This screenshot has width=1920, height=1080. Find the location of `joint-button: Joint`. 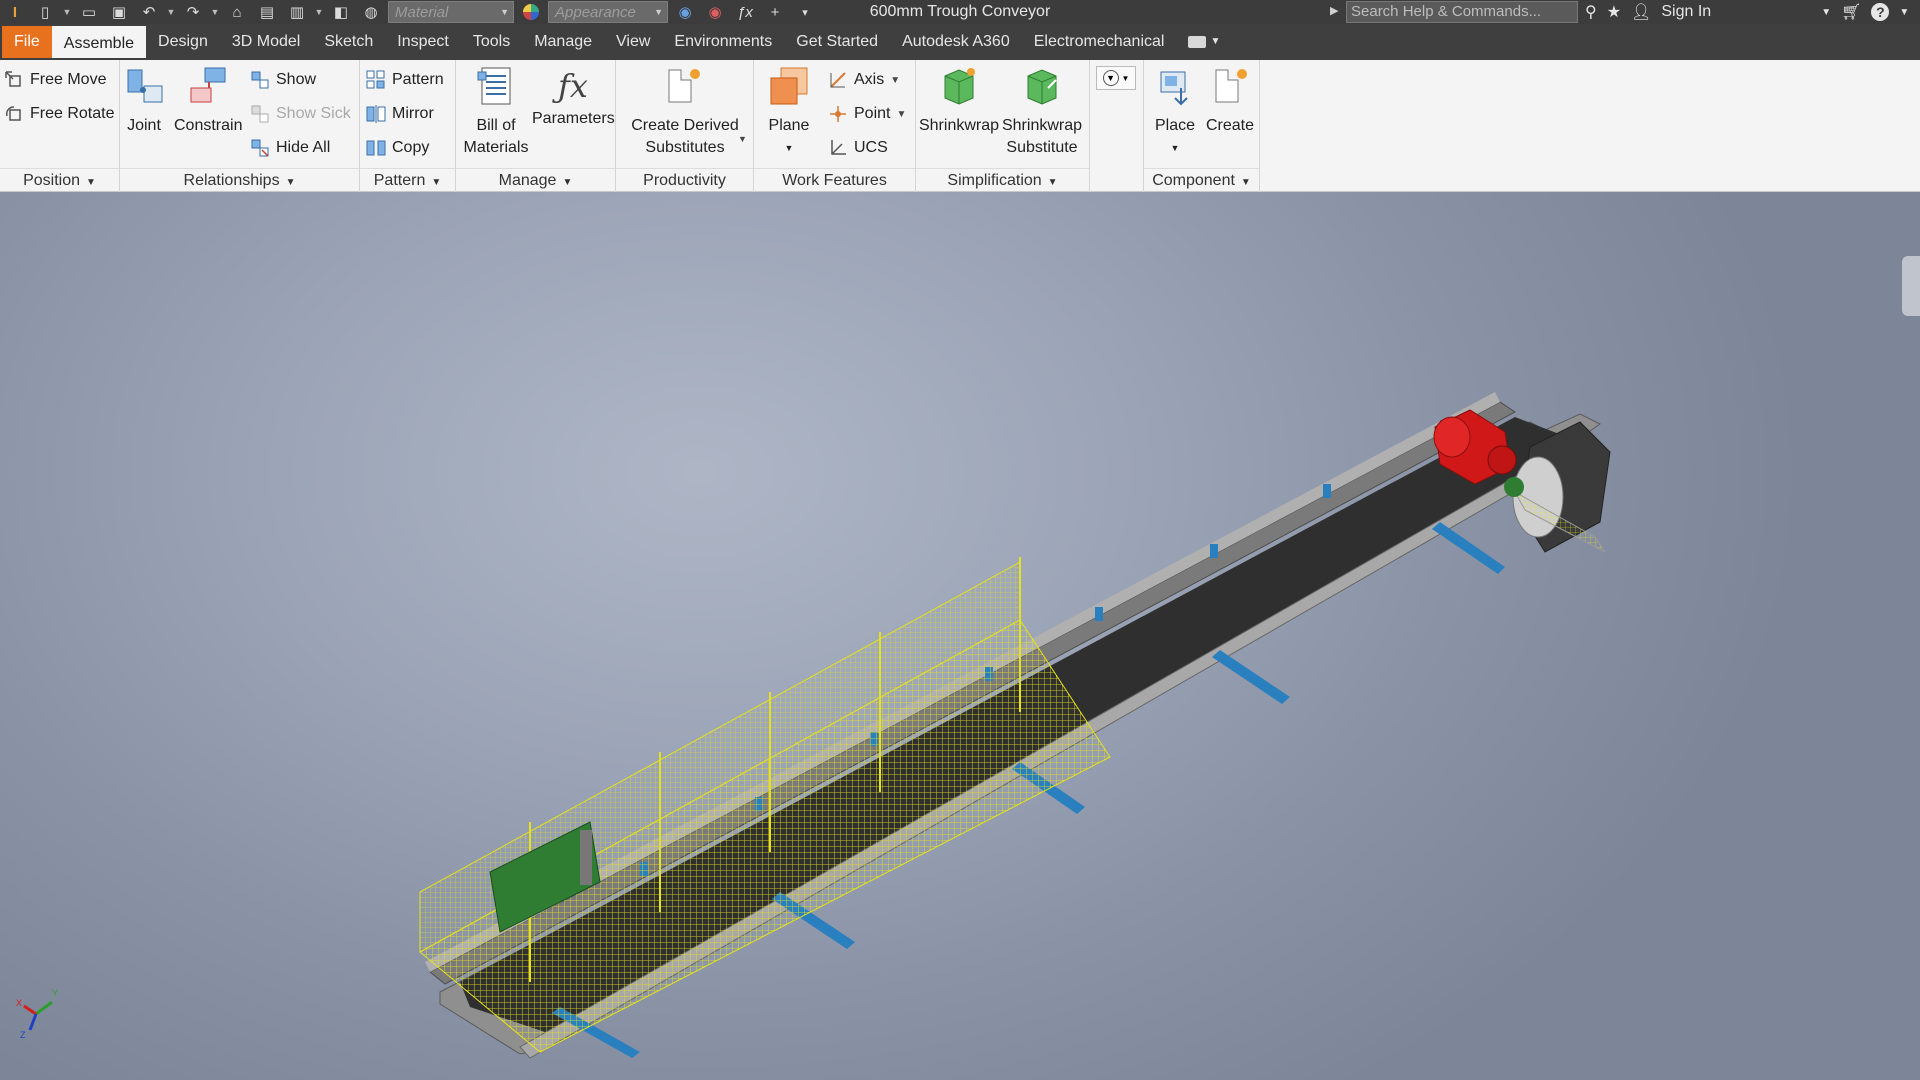

joint-button: Joint is located at coordinates (144, 101).